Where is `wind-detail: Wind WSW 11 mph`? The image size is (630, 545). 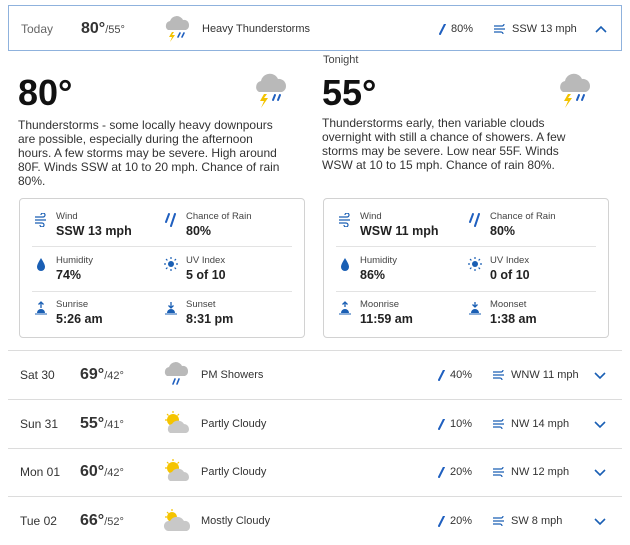
wind-detail: Wind WSW 11 mph is located at coordinates (403, 231).